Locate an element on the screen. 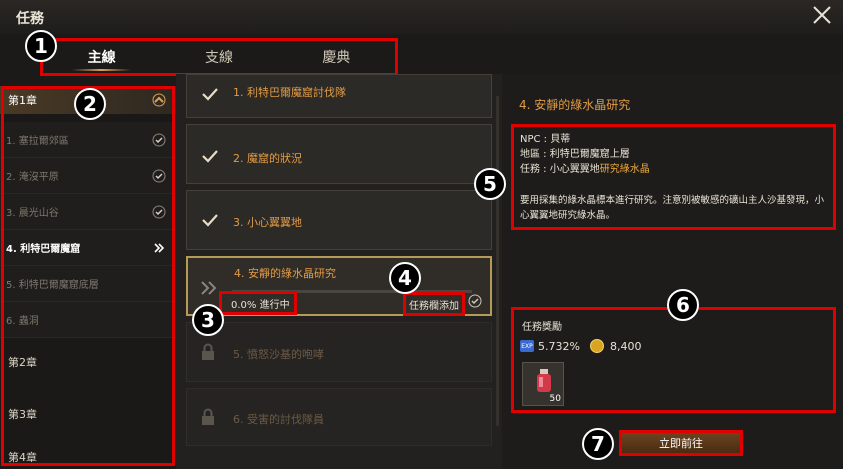  quest-item-3: 3. 小心翼翼地 is located at coordinates (339, 220).